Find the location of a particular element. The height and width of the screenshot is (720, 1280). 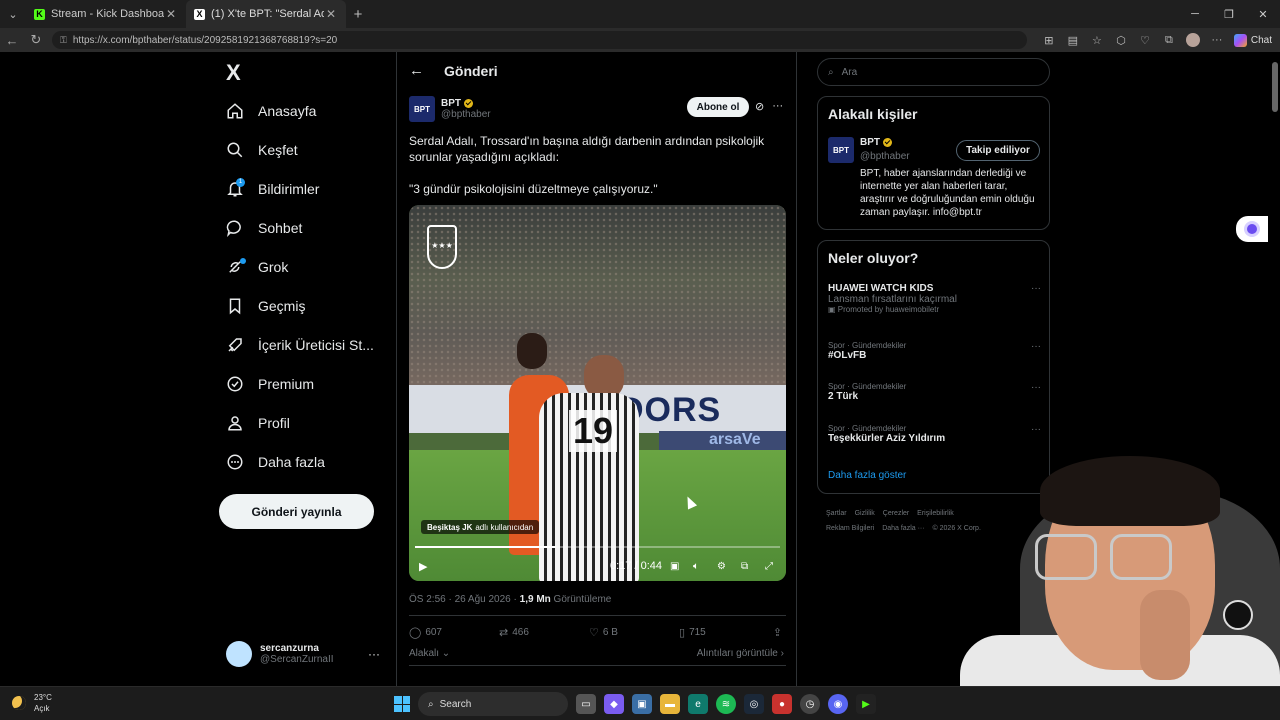

share-icon: ⇪ is located at coordinates (777, 633).